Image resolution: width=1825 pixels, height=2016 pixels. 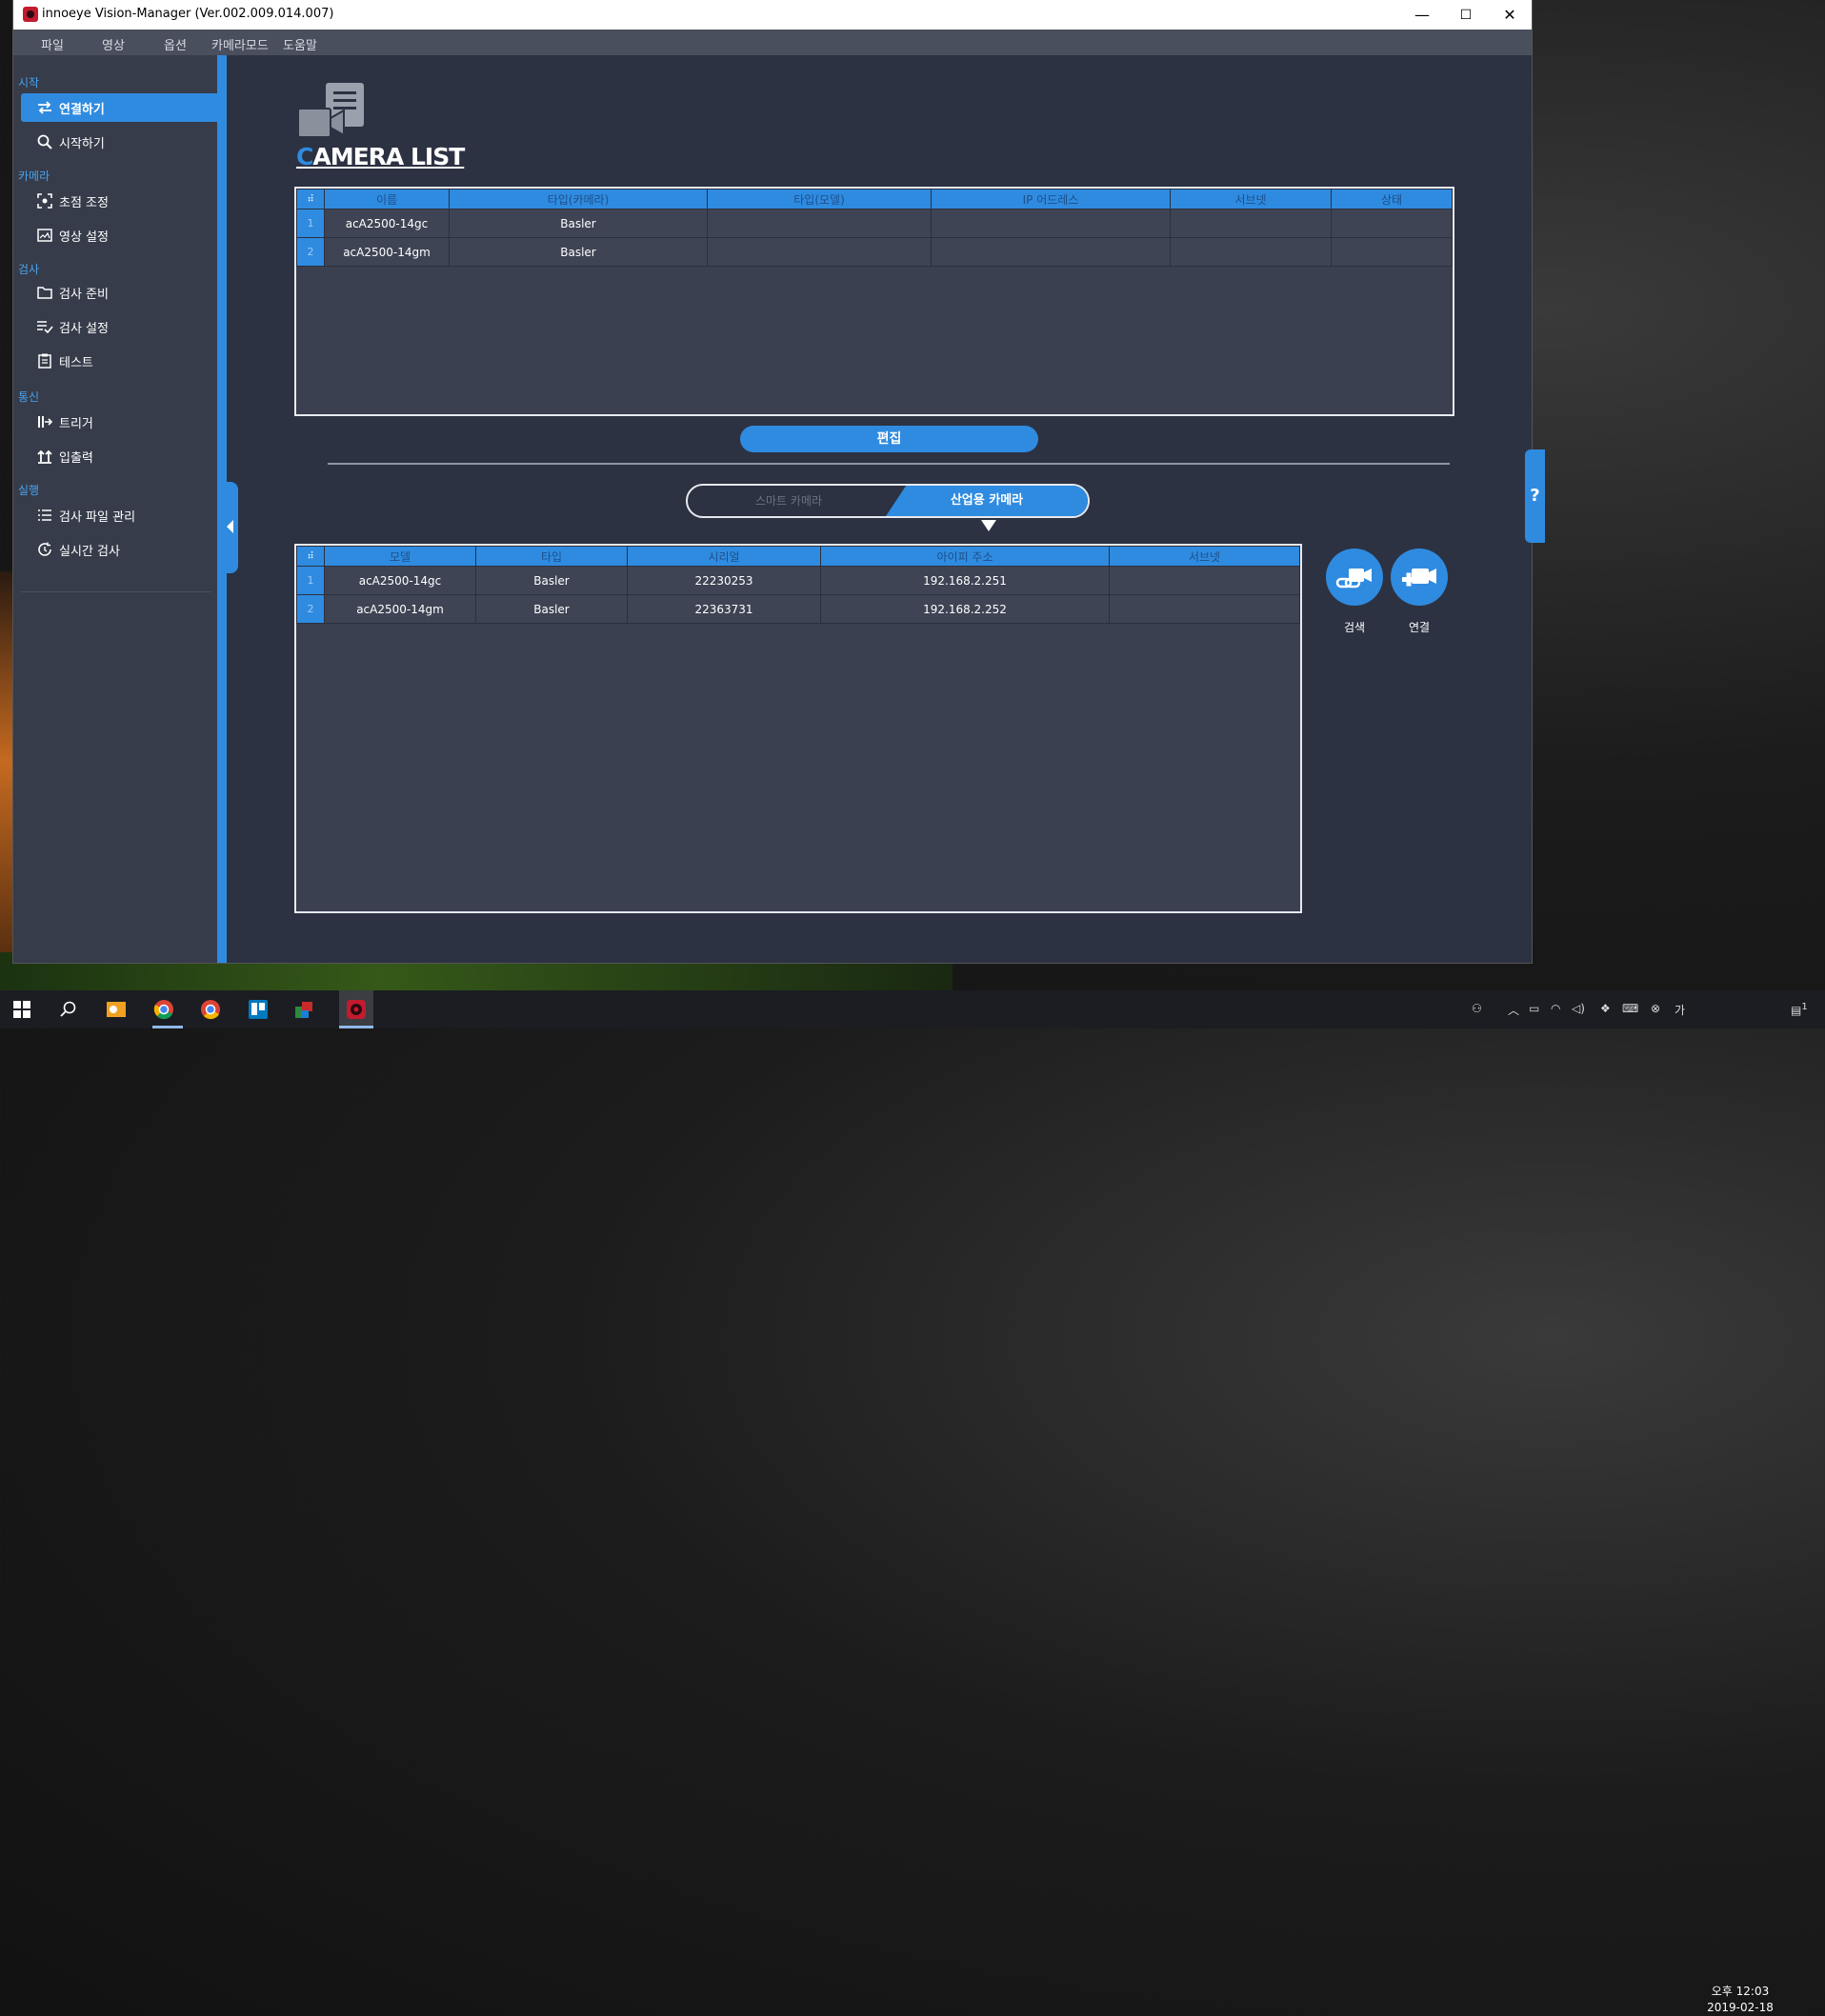 What do you see at coordinates (1535, 496) in the screenshot?
I see `help-button: ?` at bounding box center [1535, 496].